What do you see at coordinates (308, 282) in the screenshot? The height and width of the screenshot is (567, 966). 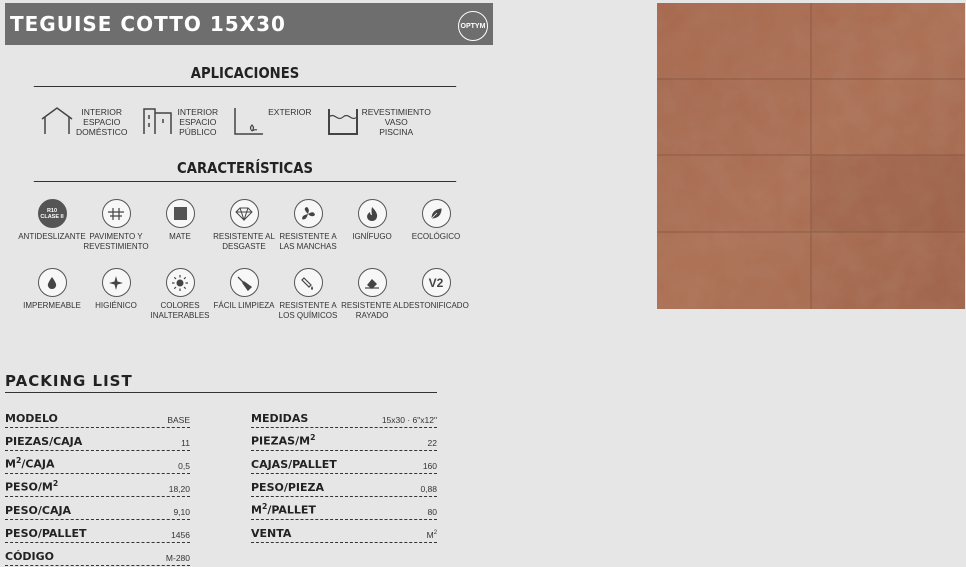 I see `chemical-icon` at bounding box center [308, 282].